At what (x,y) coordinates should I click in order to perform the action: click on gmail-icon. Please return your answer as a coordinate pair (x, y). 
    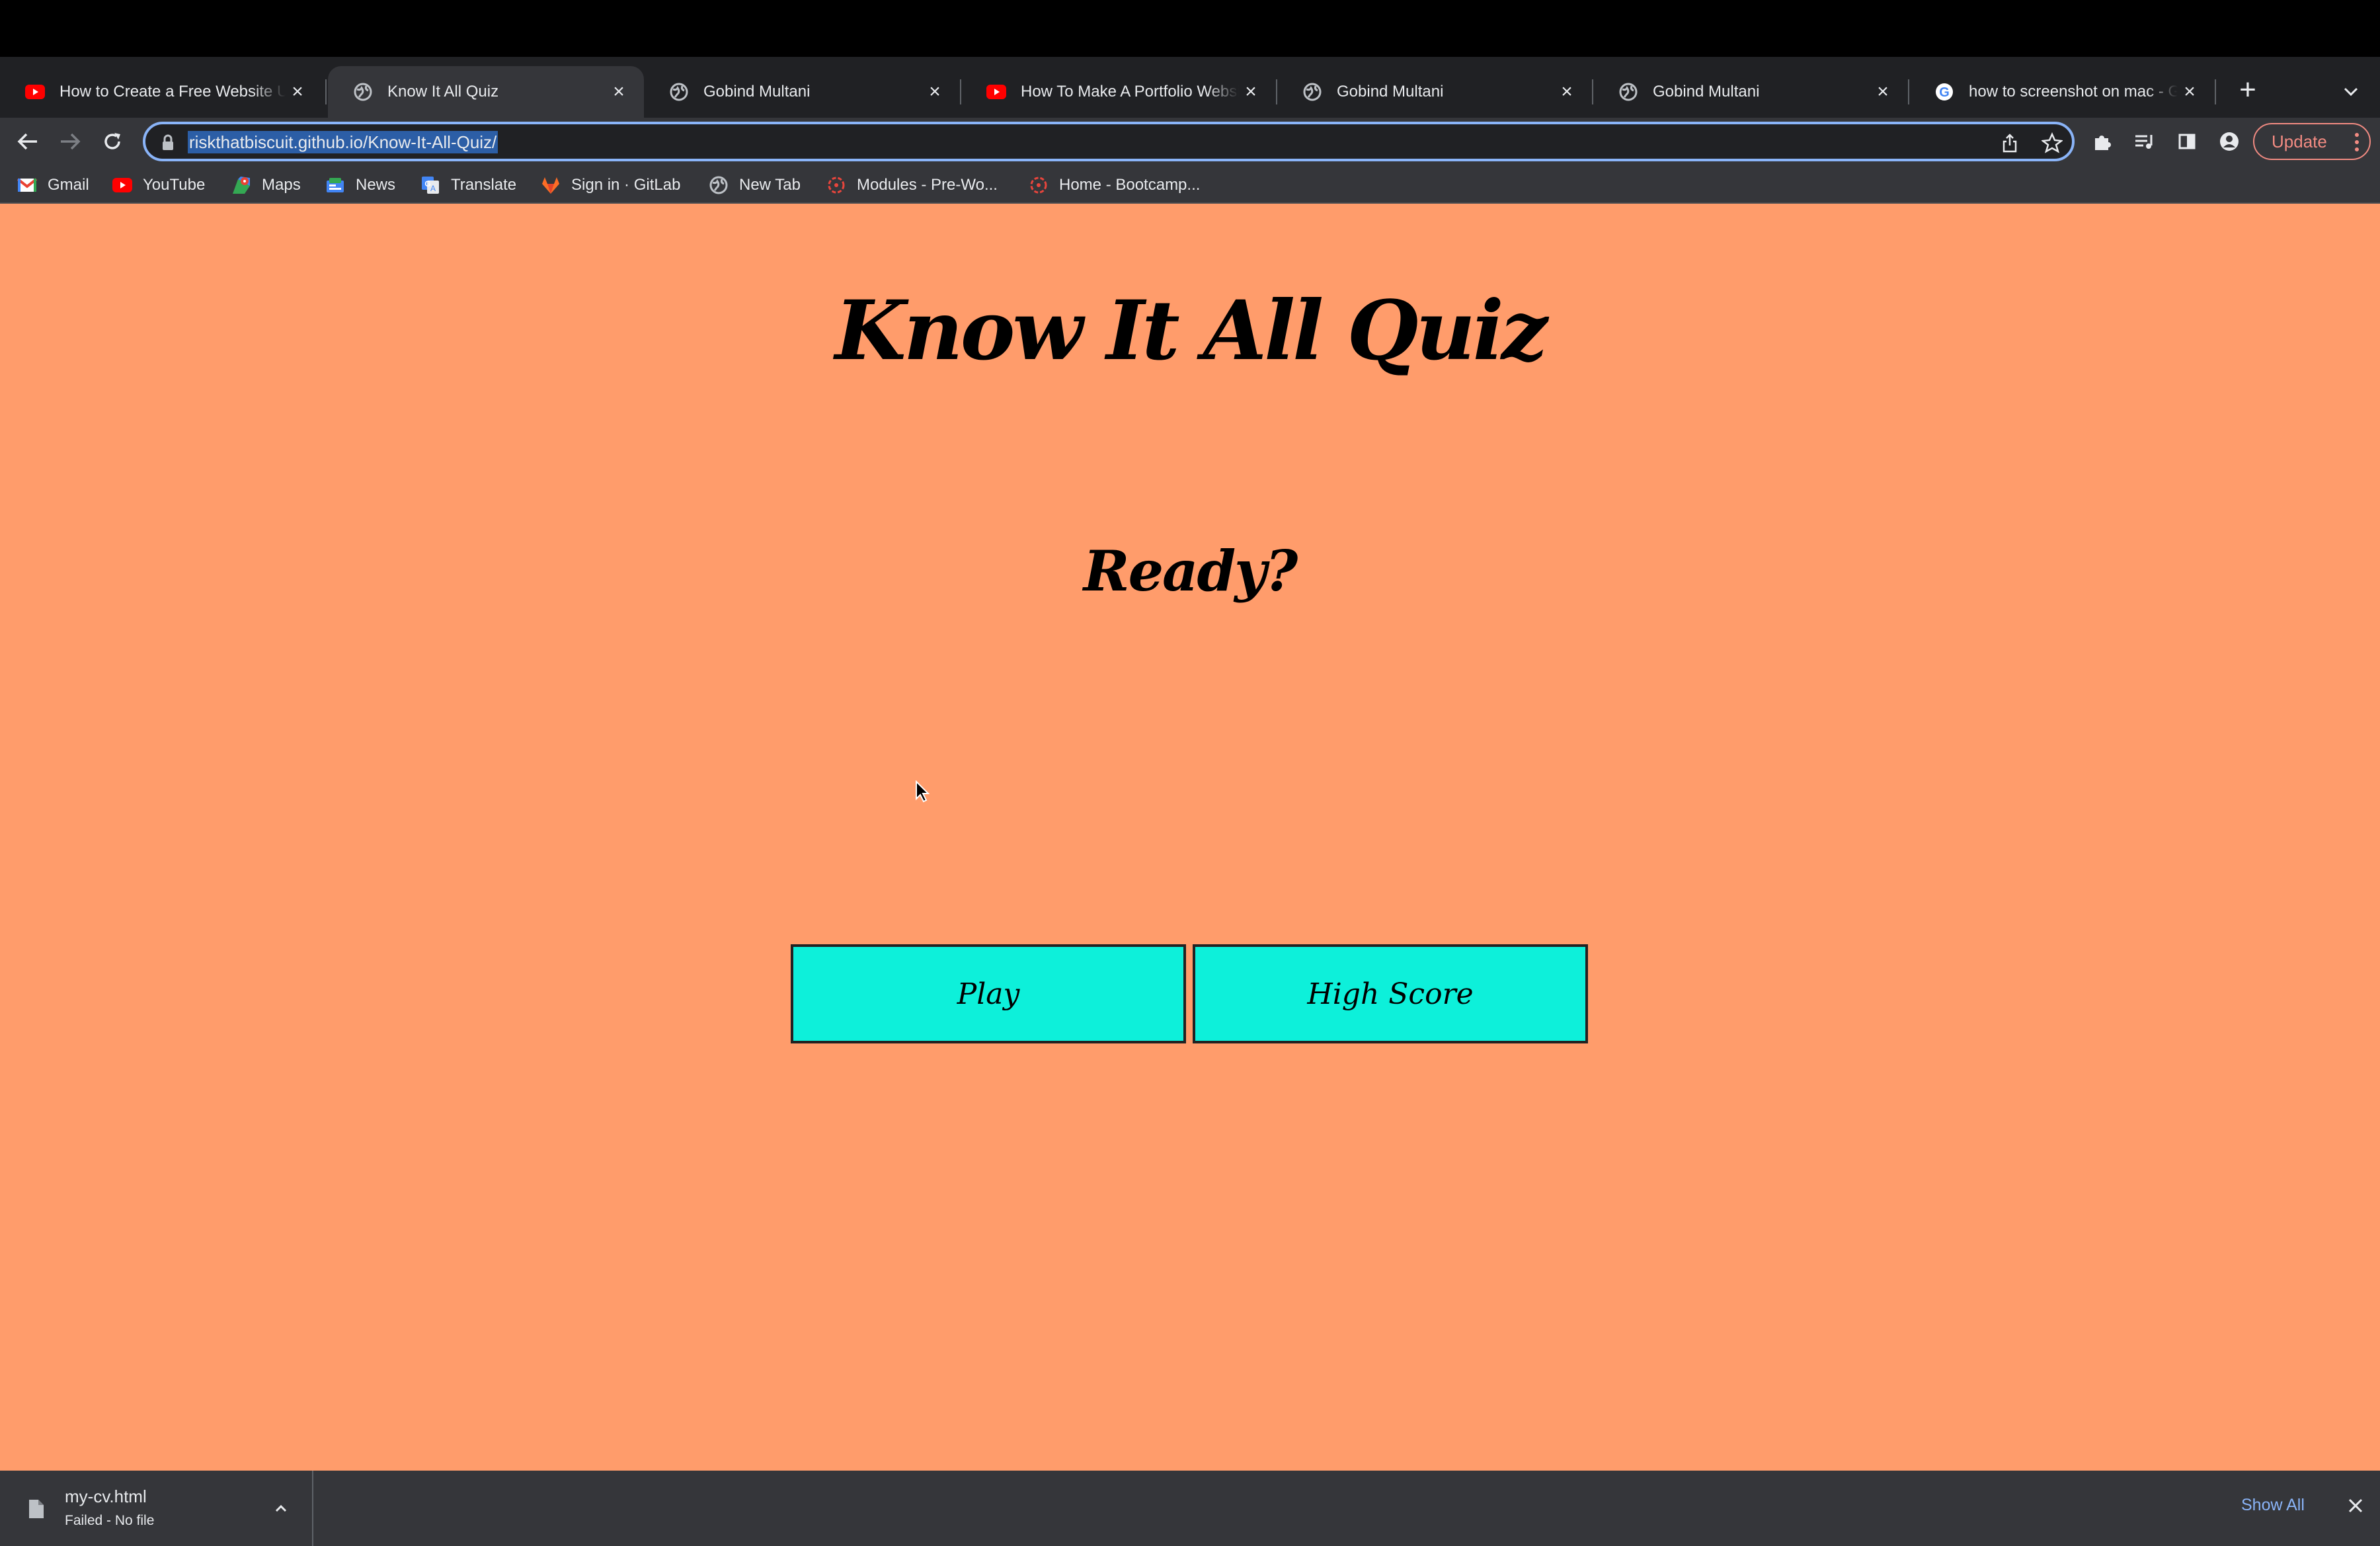
    Looking at the image, I should click on (27, 185).